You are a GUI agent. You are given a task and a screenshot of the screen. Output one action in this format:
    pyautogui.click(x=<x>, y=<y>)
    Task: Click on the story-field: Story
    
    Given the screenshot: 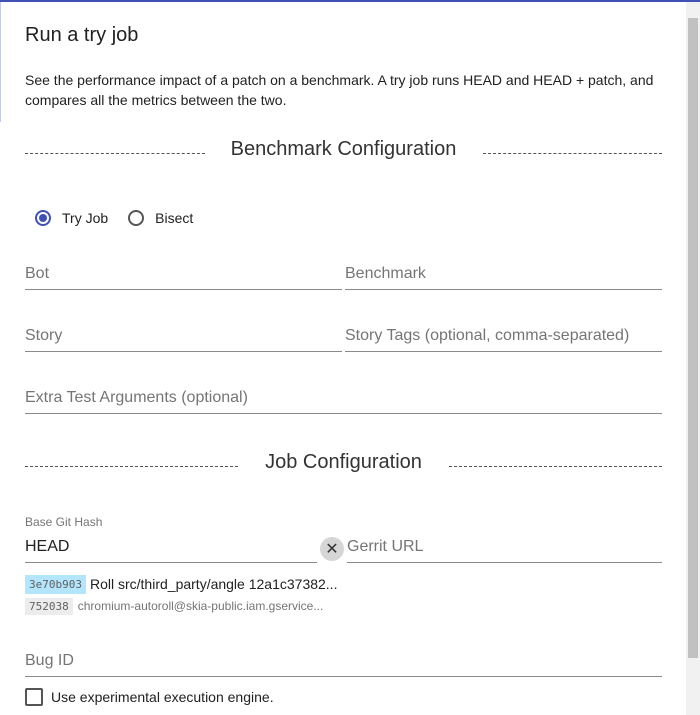 What is the action you would take?
    pyautogui.click(x=183, y=337)
    